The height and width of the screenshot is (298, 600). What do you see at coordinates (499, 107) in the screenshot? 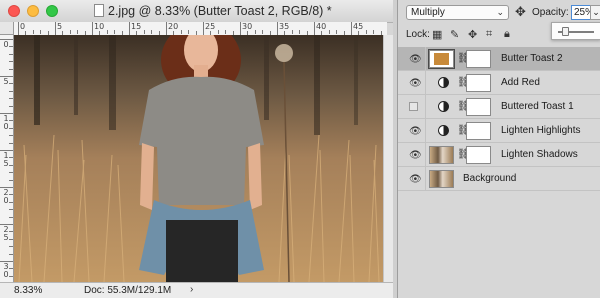
I see `layer-buttered-toast-1: ⛓︎ Buttered Toast 1` at bounding box center [499, 107].